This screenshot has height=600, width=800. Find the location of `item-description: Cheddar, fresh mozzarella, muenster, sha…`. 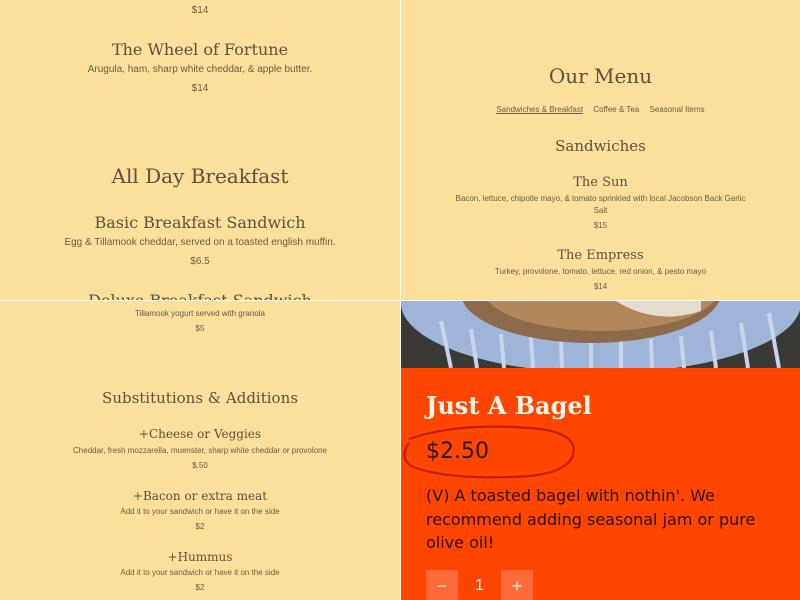

item-description: Cheddar, fresh mozzarella, muenster, sha… is located at coordinates (200, 450).